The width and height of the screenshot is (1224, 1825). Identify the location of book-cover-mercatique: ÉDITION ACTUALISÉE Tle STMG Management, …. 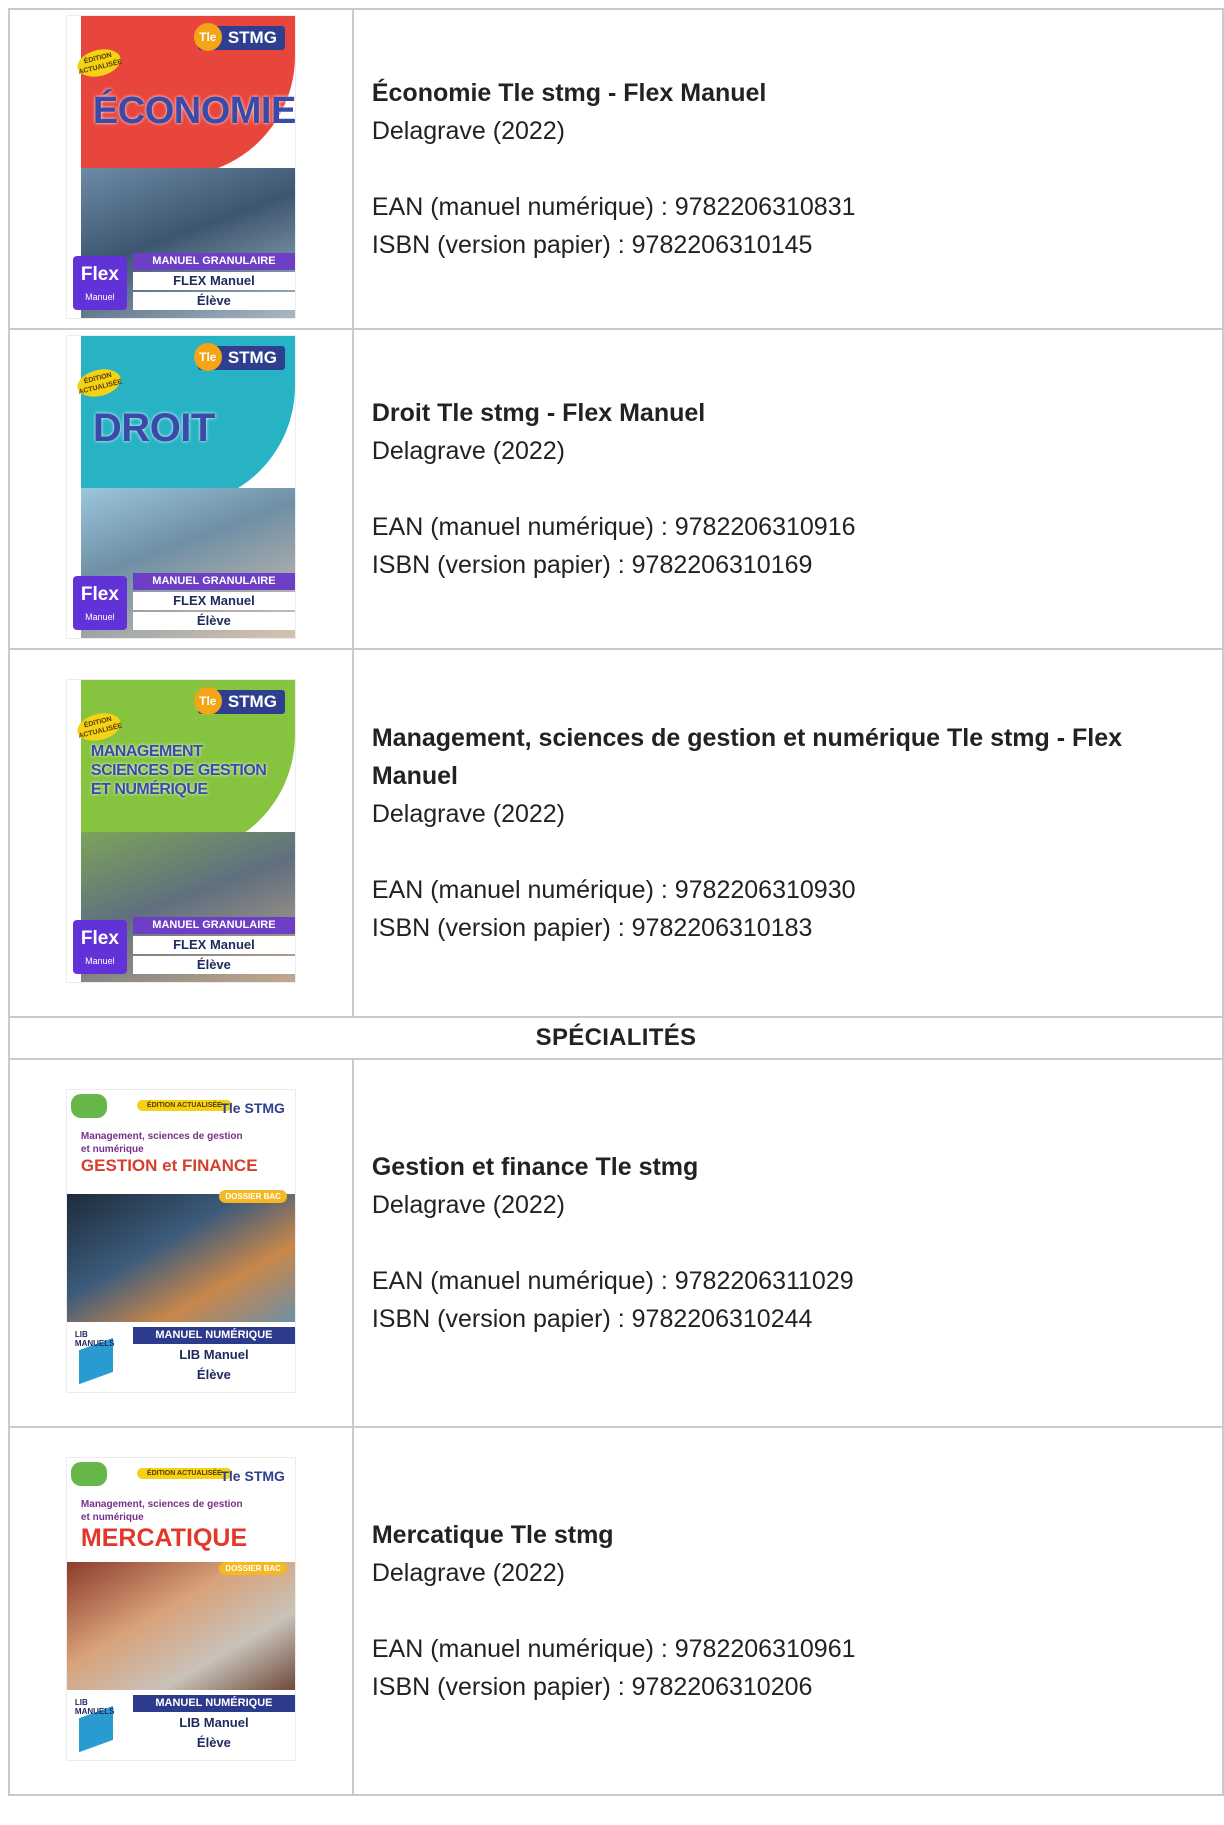
(180, 1608).